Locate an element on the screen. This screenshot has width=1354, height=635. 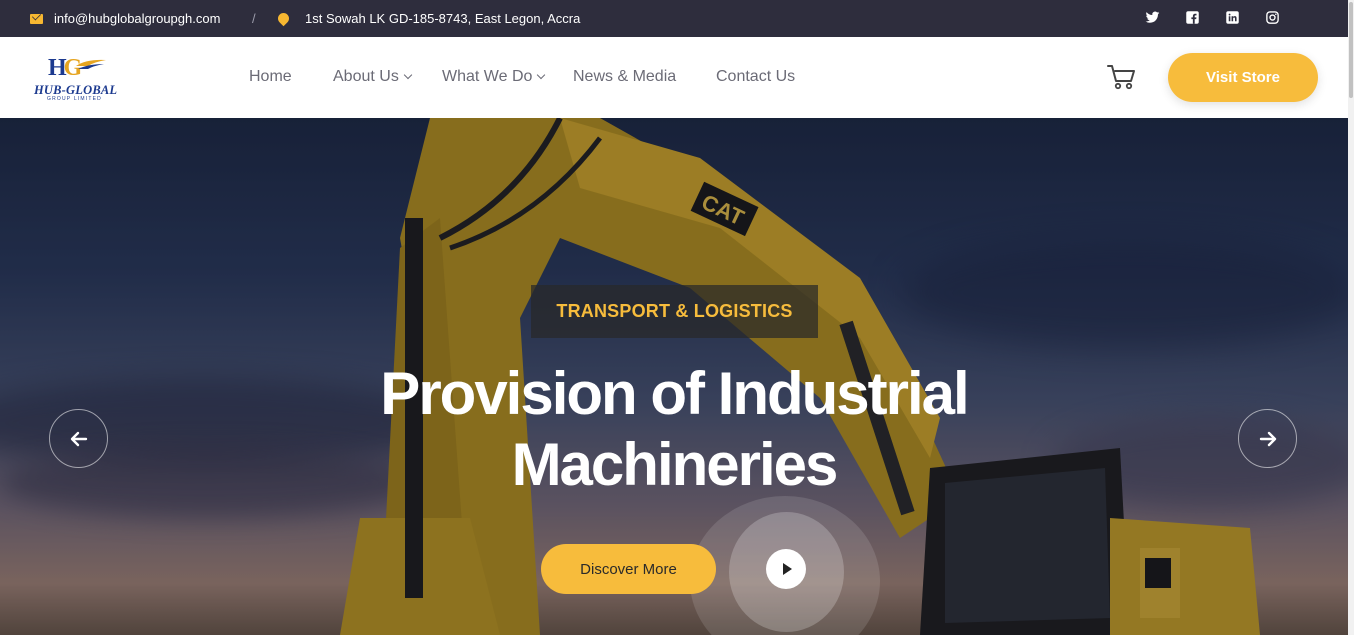
play-video-button is located at coordinates (786, 569).